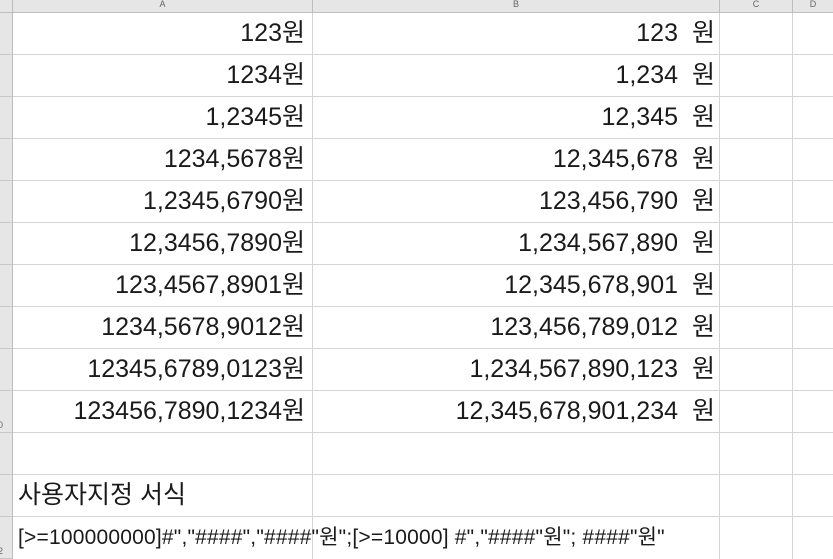 This screenshot has height=559, width=833. I want to click on row-header-bar: 0 2, so click(6, 286).